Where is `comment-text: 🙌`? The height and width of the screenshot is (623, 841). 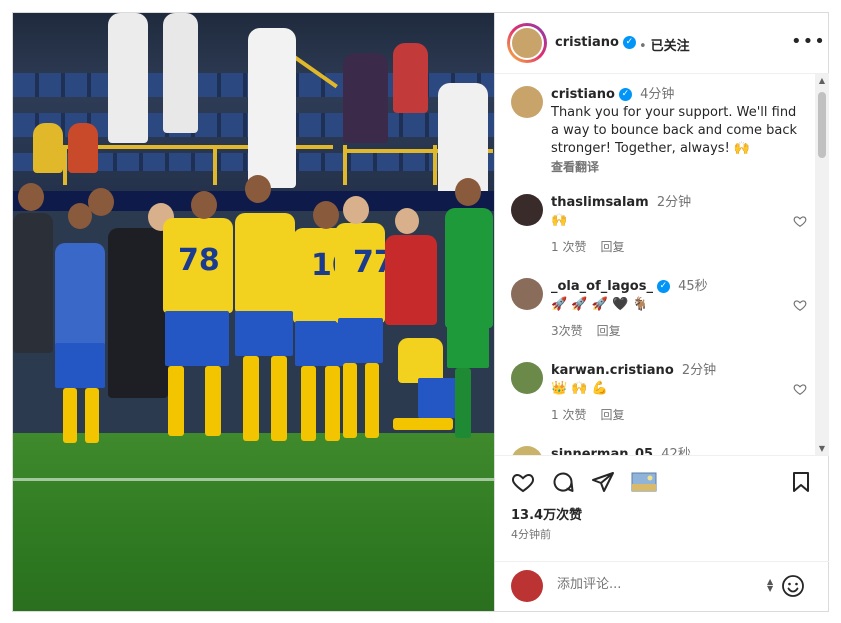 comment-text: 🙌 is located at coordinates (559, 220).